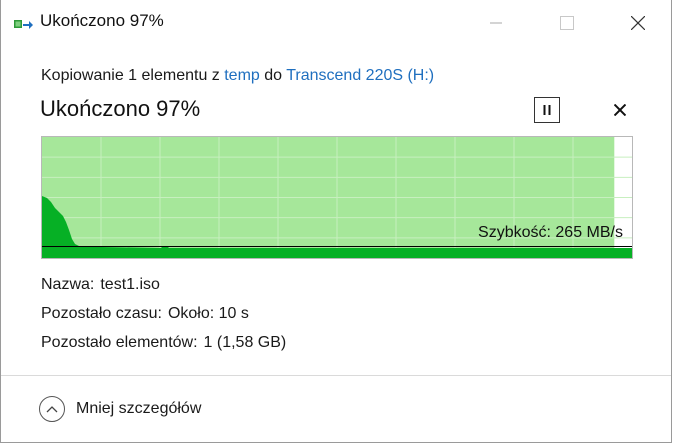 The image size is (673, 444). I want to click on pause-button, so click(547, 110).